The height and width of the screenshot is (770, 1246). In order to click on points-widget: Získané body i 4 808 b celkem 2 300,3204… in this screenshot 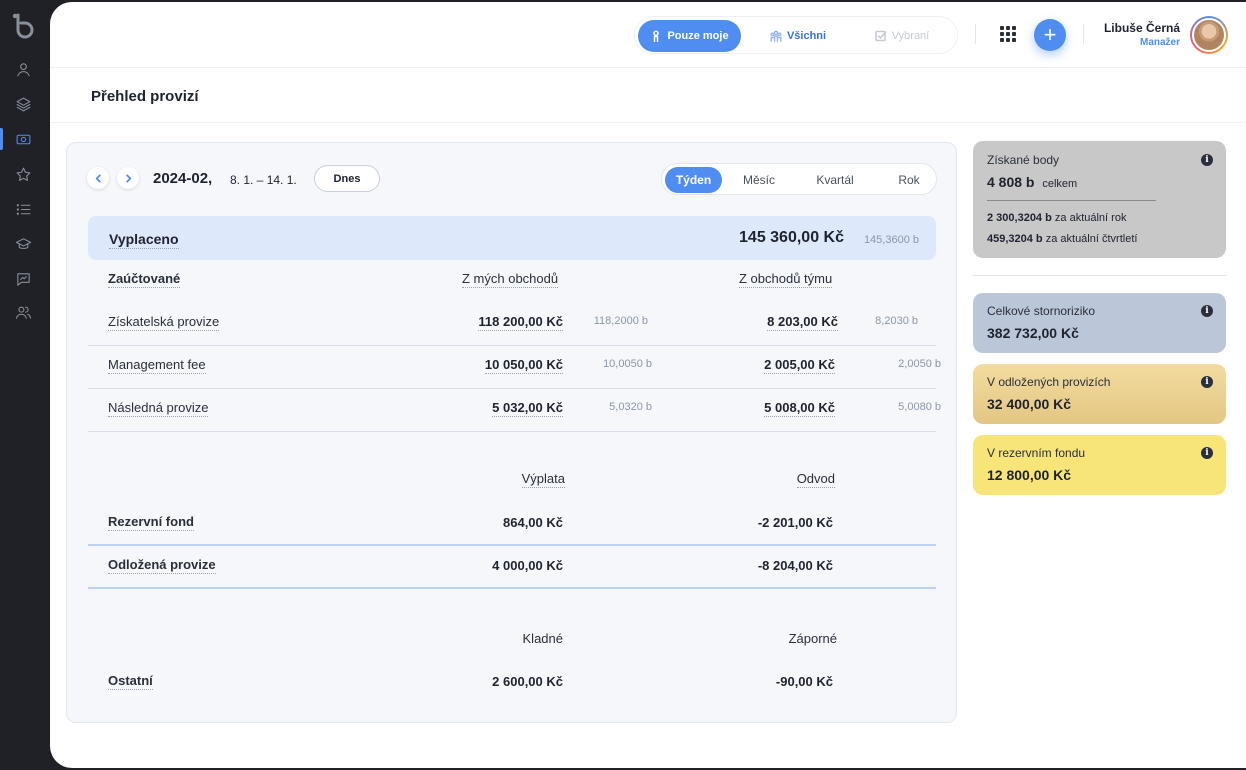, I will do `click(1099, 199)`.